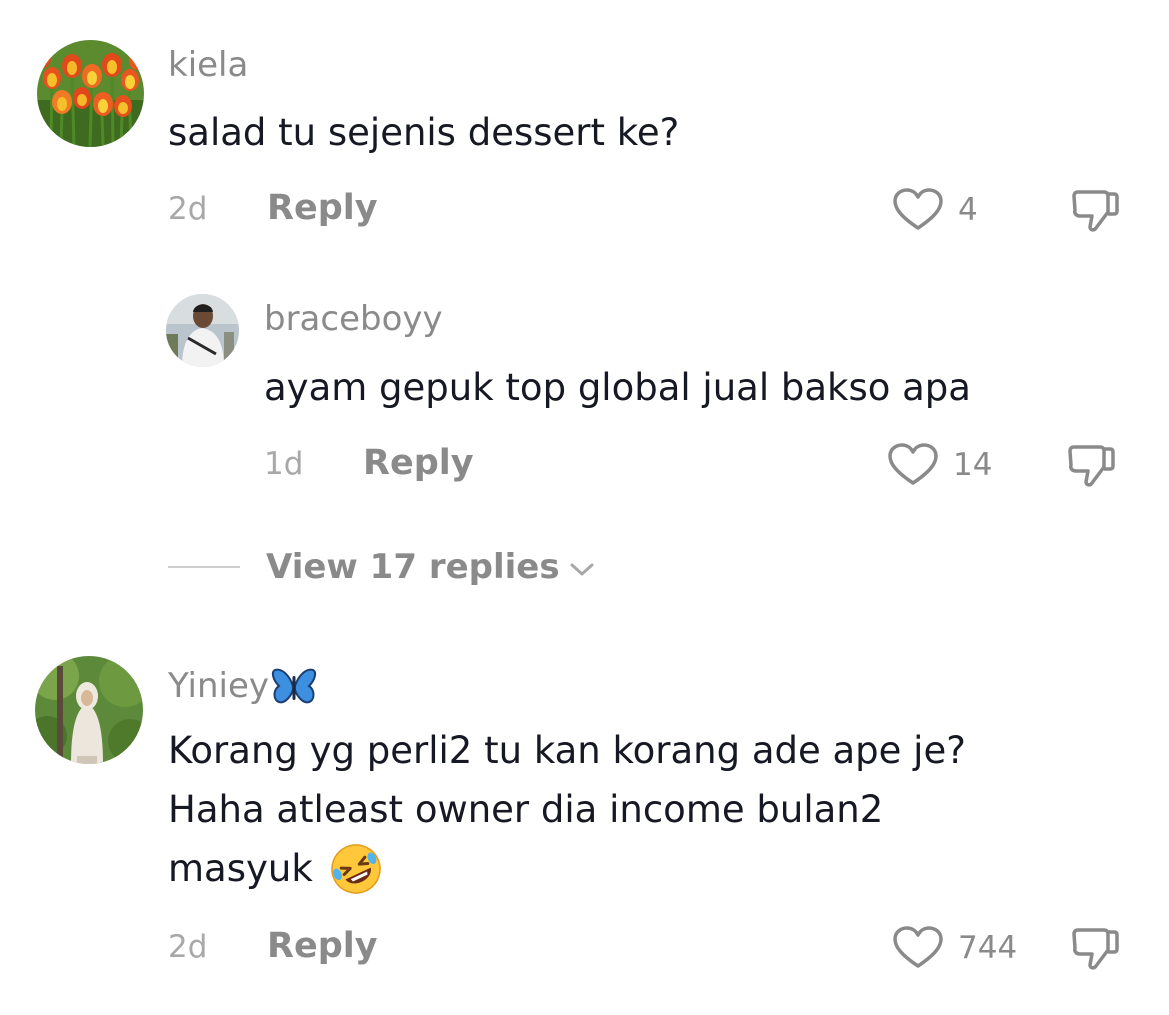  Describe the element at coordinates (356, 868) in the screenshot. I see `rolling-on-floor-laughing-emoji-icon` at that location.